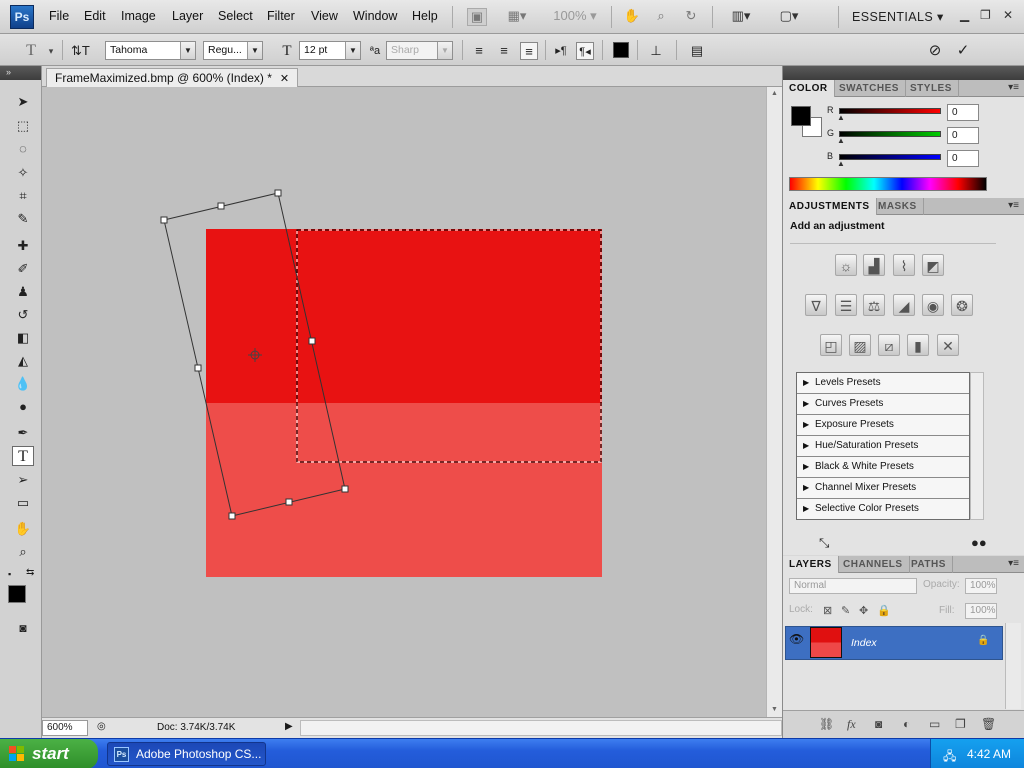 Image resolution: width=1024 pixels, height=768 pixels. I want to click on character-panel-icon: ▤, so click(697, 51).